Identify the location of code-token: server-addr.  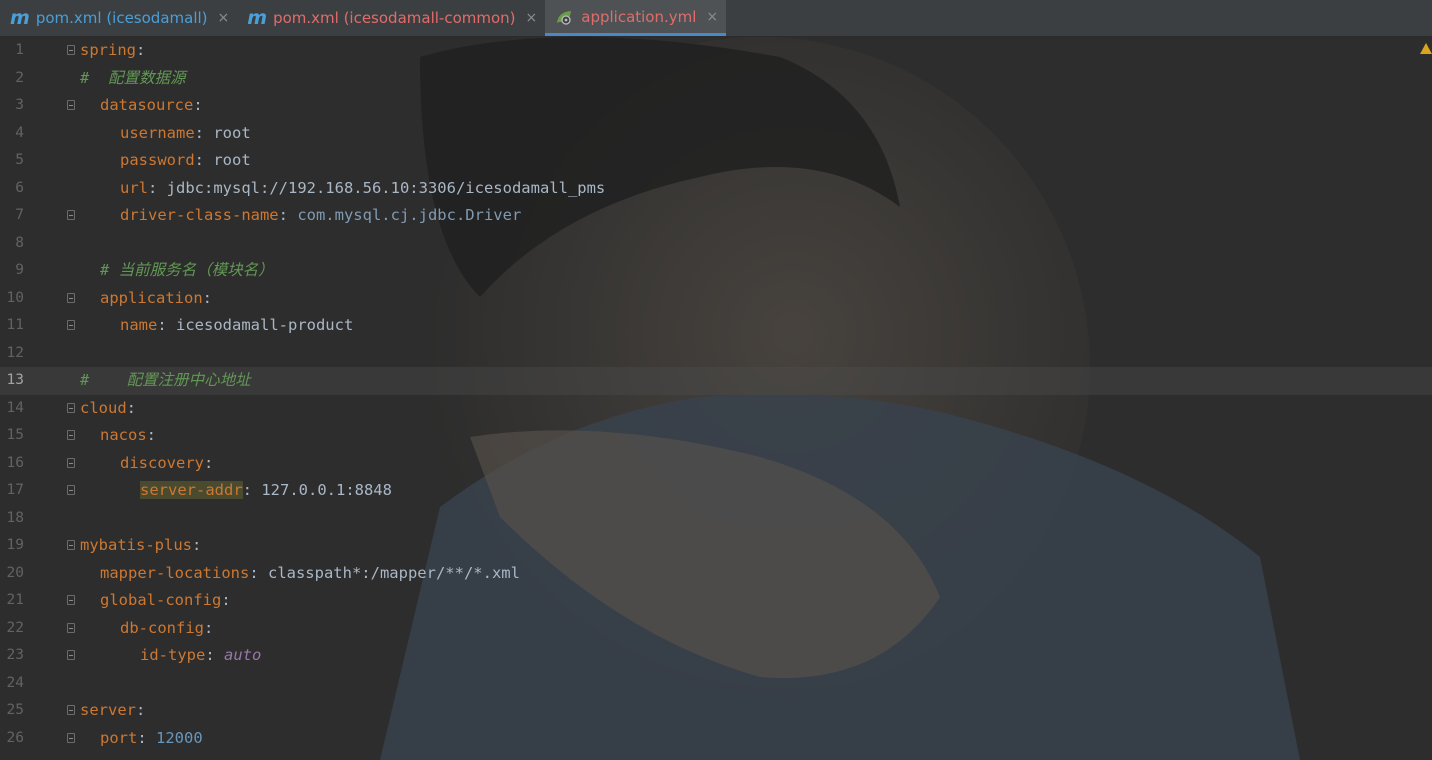
(191, 490).